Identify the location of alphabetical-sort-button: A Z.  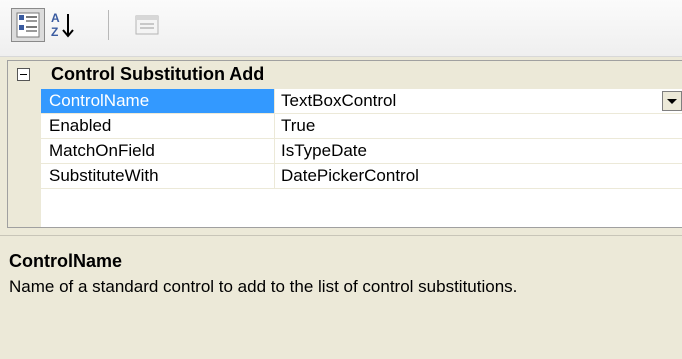
(65, 25).